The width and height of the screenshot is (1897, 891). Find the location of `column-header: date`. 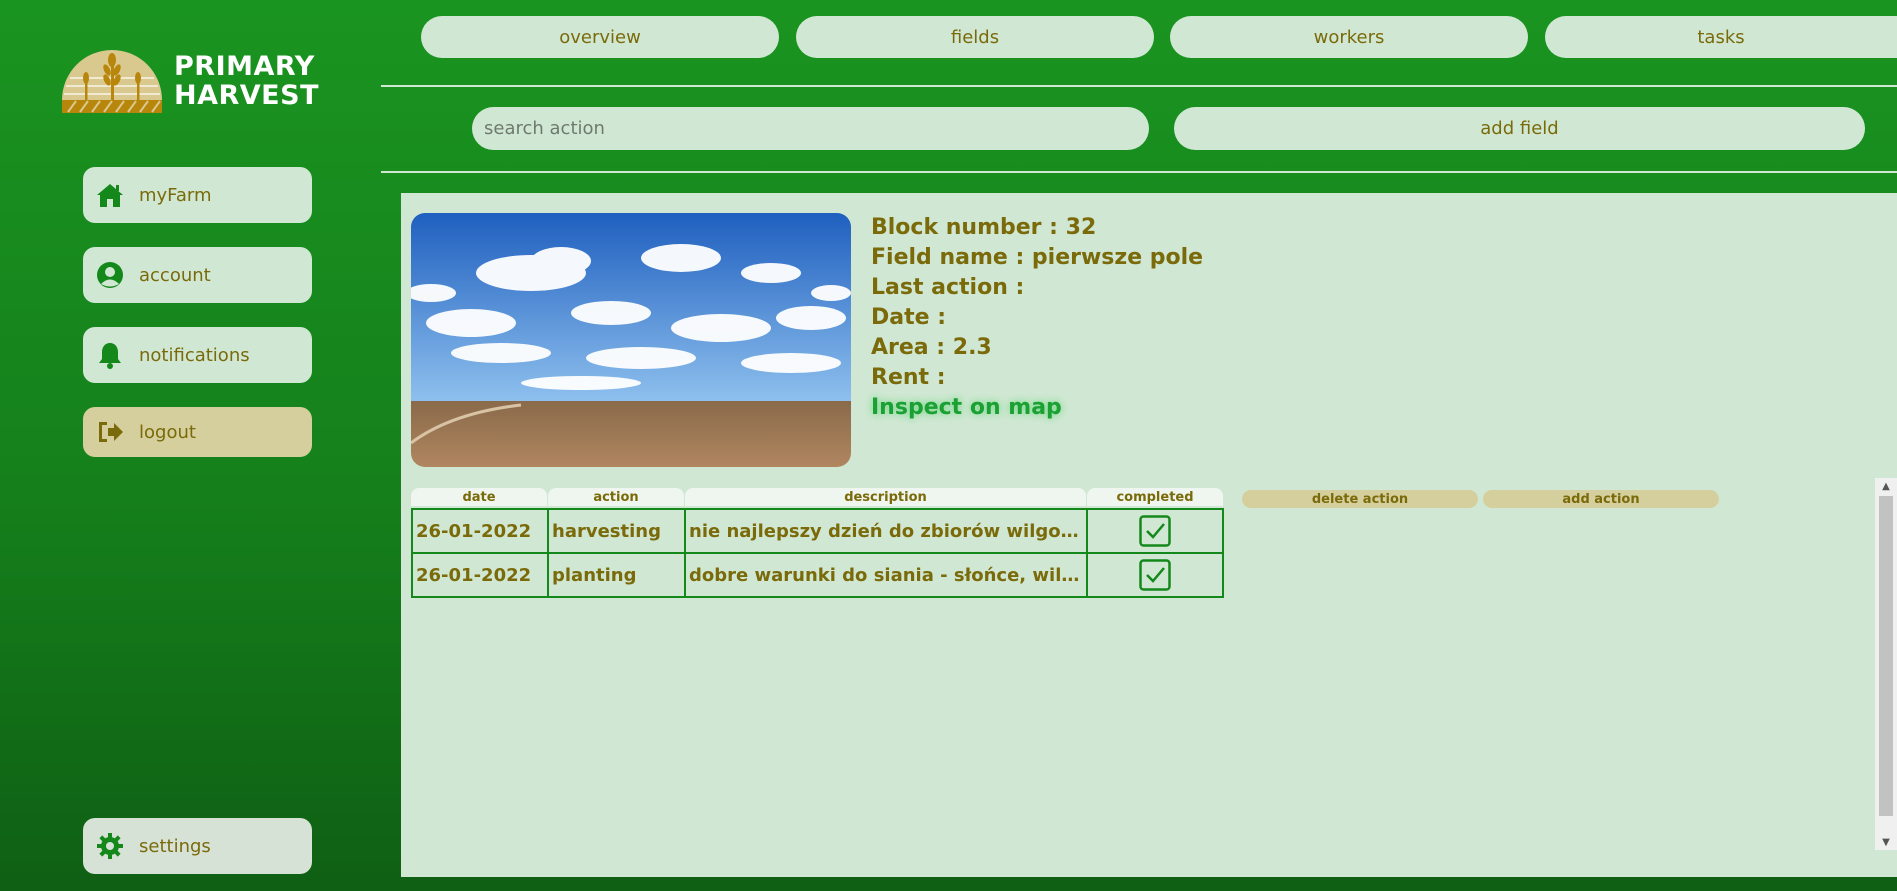

column-header: date is located at coordinates (479, 497).